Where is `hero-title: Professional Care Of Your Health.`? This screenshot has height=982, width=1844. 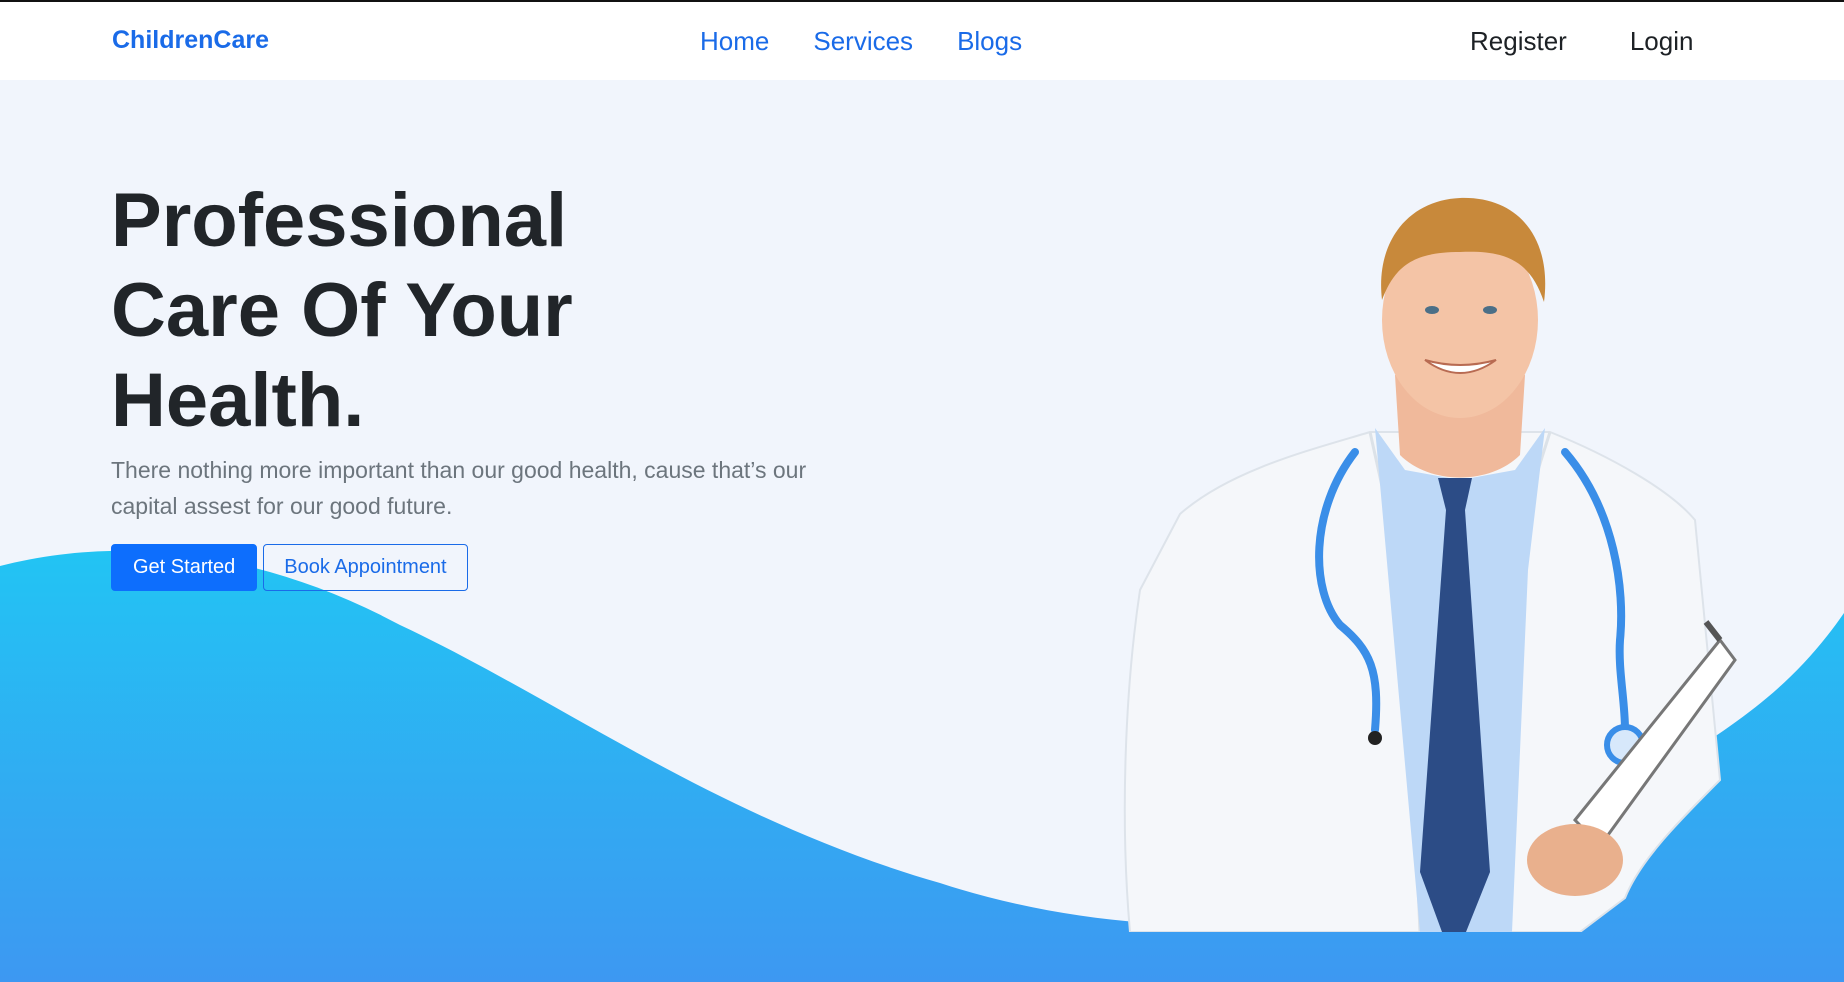
hero-title: Professional Care Of Your Health. is located at coordinates (411, 311).